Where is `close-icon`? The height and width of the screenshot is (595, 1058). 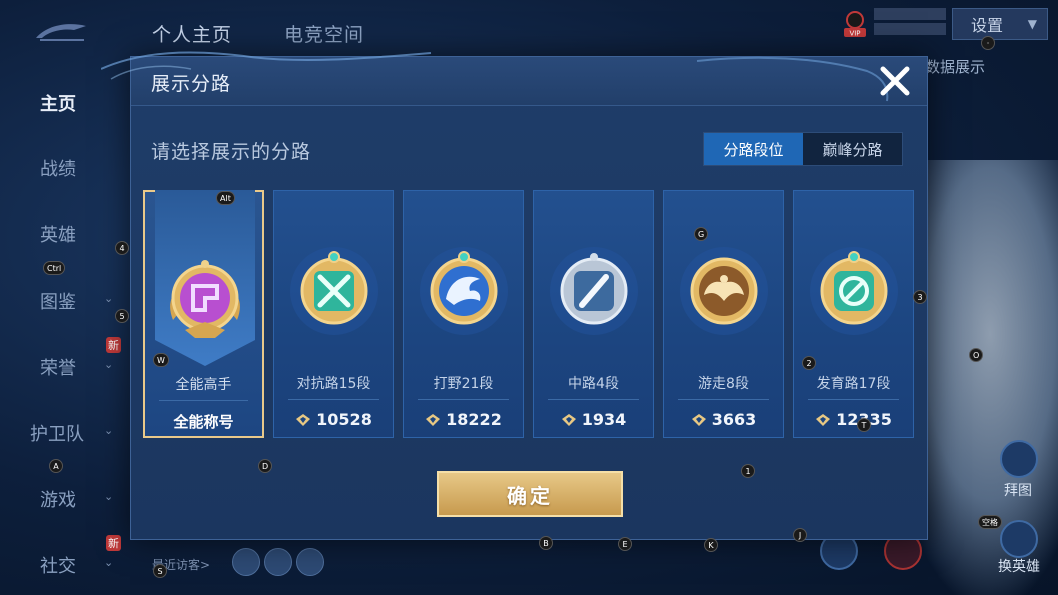 close-icon is located at coordinates (895, 81).